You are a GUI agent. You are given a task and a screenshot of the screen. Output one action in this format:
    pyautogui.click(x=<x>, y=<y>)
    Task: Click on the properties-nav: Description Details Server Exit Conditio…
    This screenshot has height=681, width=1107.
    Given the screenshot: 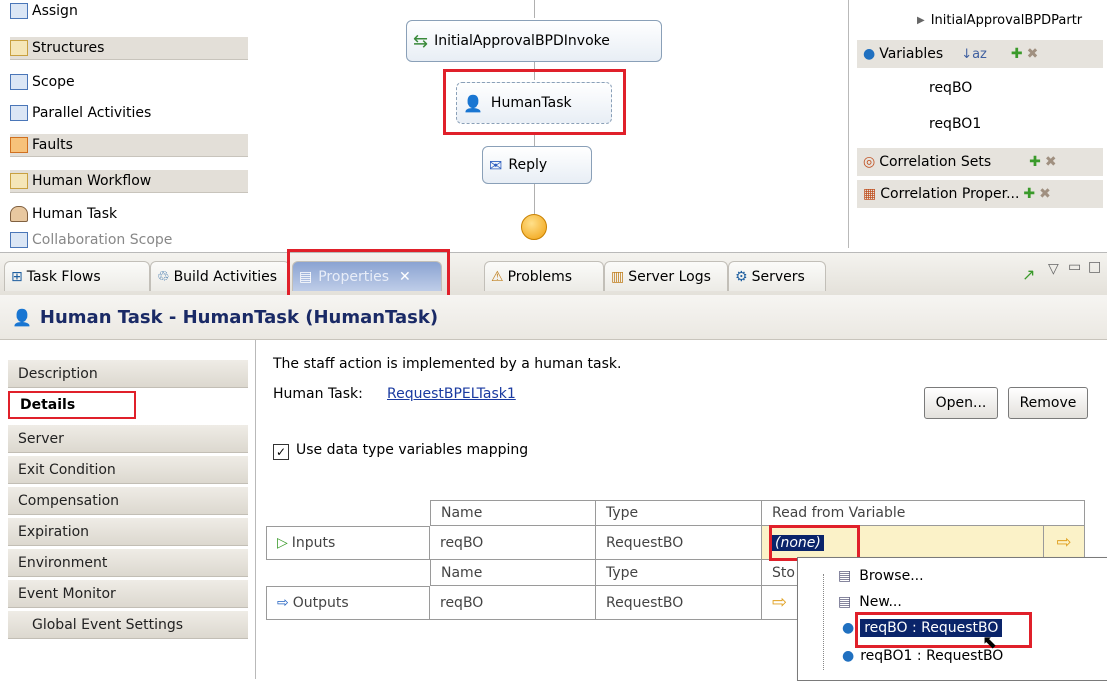 What is the action you would take?
    pyautogui.click(x=128, y=509)
    